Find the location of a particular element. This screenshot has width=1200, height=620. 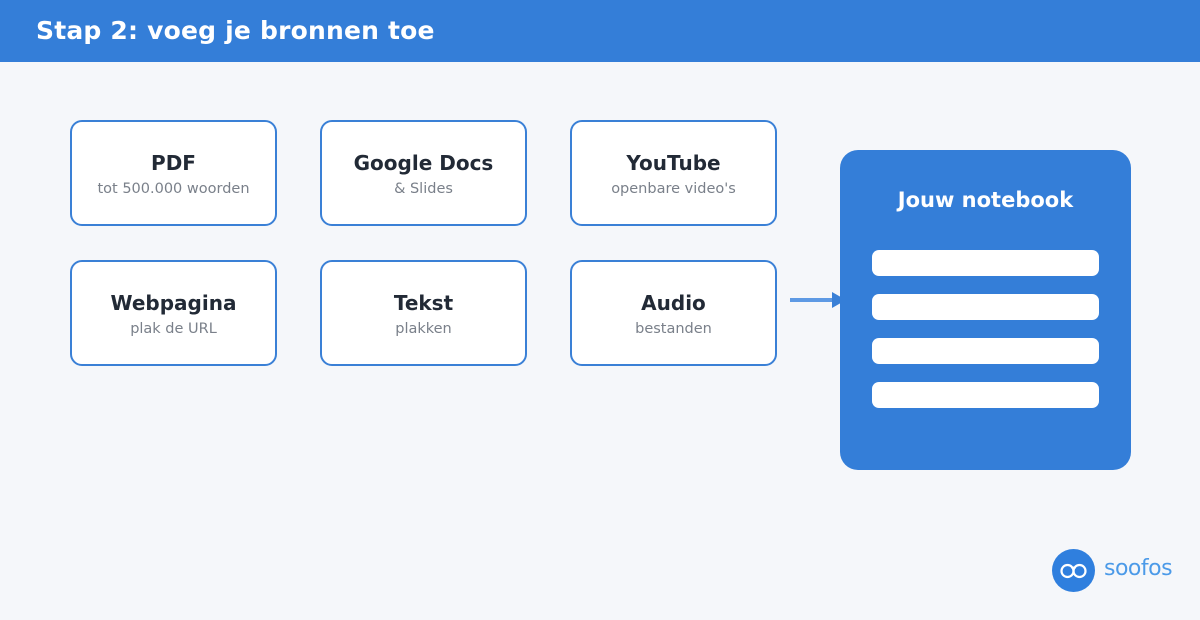

source-title: PDF is located at coordinates (173, 163).